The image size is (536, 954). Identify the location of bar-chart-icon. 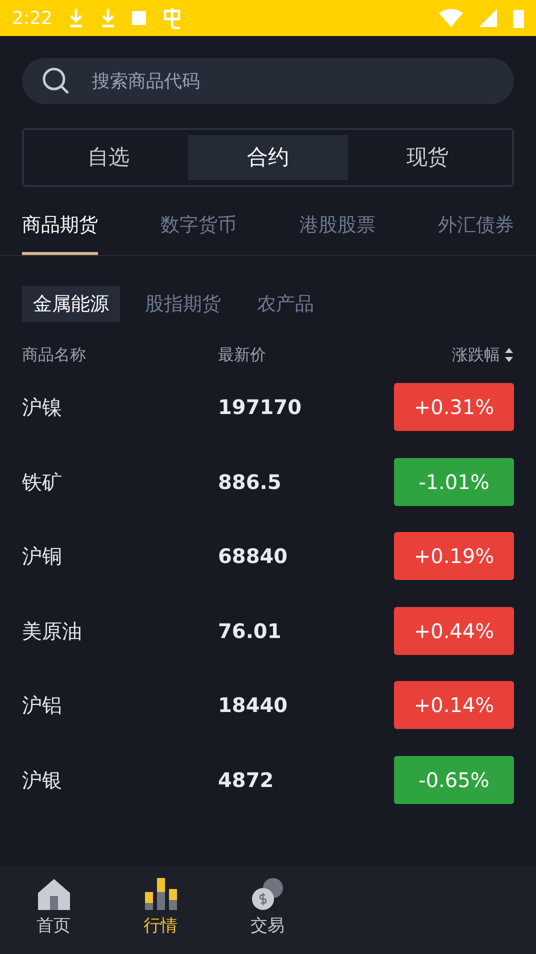
(160, 894).